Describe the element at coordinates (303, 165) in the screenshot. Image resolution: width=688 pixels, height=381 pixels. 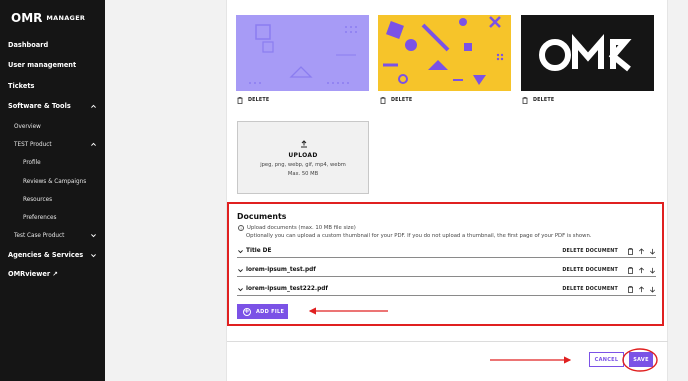
I see `upload-types: jpeg, png, webp, gif, mp4, webm` at that location.